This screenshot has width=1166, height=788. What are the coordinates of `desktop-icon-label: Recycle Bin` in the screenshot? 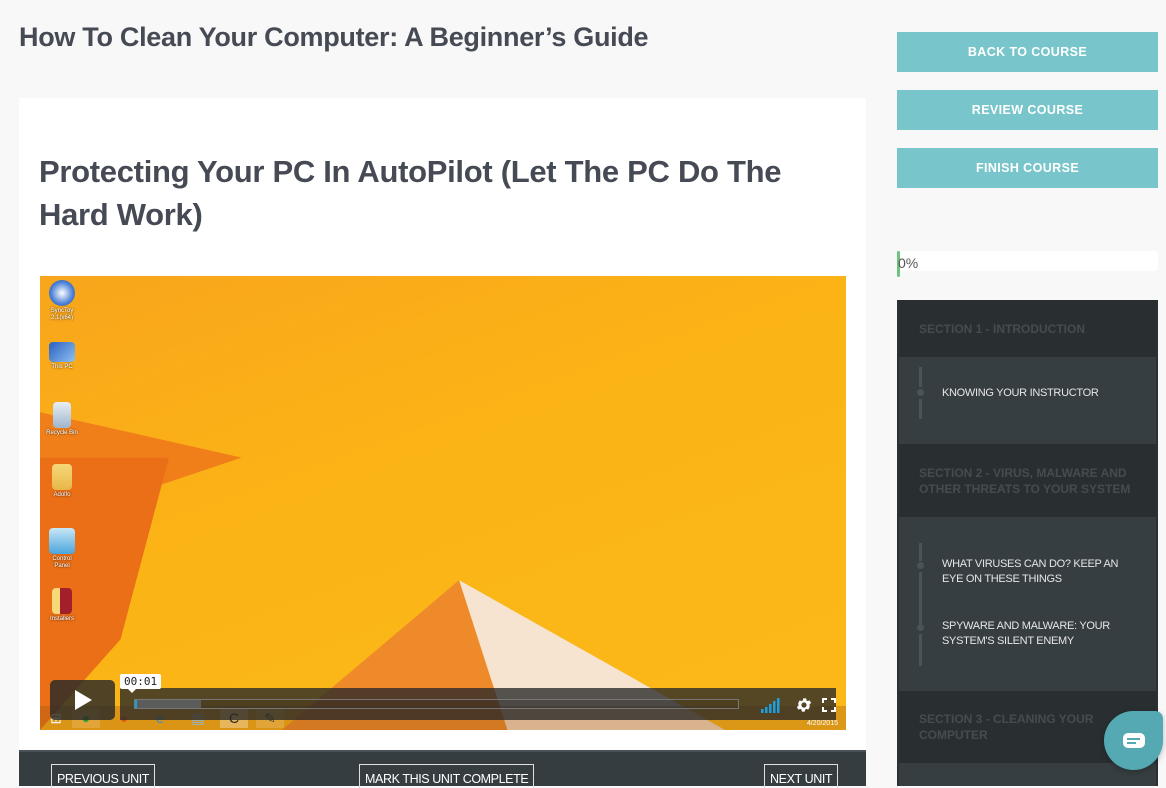 It's located at (62, 433).